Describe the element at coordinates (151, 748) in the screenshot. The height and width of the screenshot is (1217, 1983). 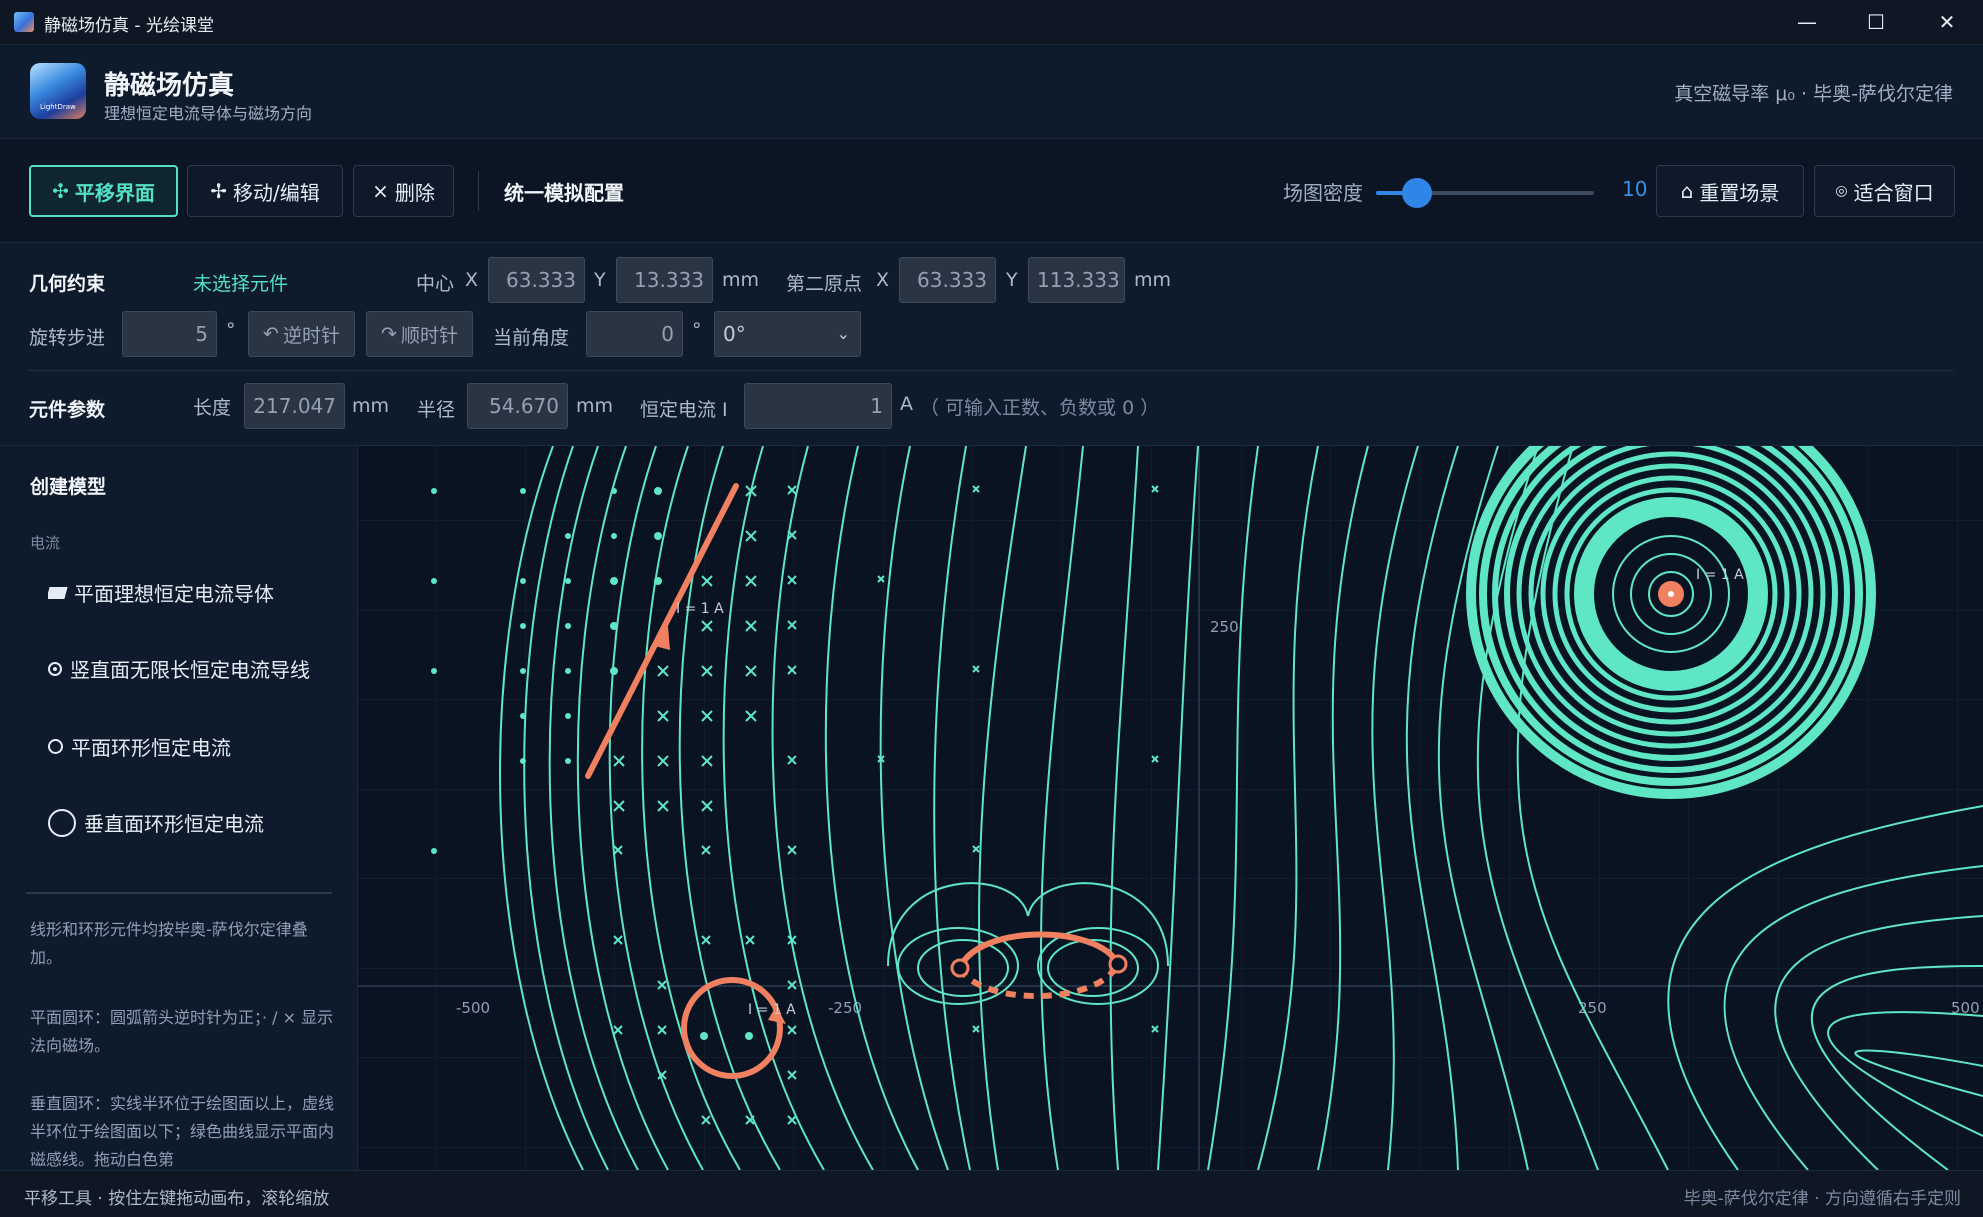
I see `sidebar-item-label: 平面环形恒定电流` at that location.